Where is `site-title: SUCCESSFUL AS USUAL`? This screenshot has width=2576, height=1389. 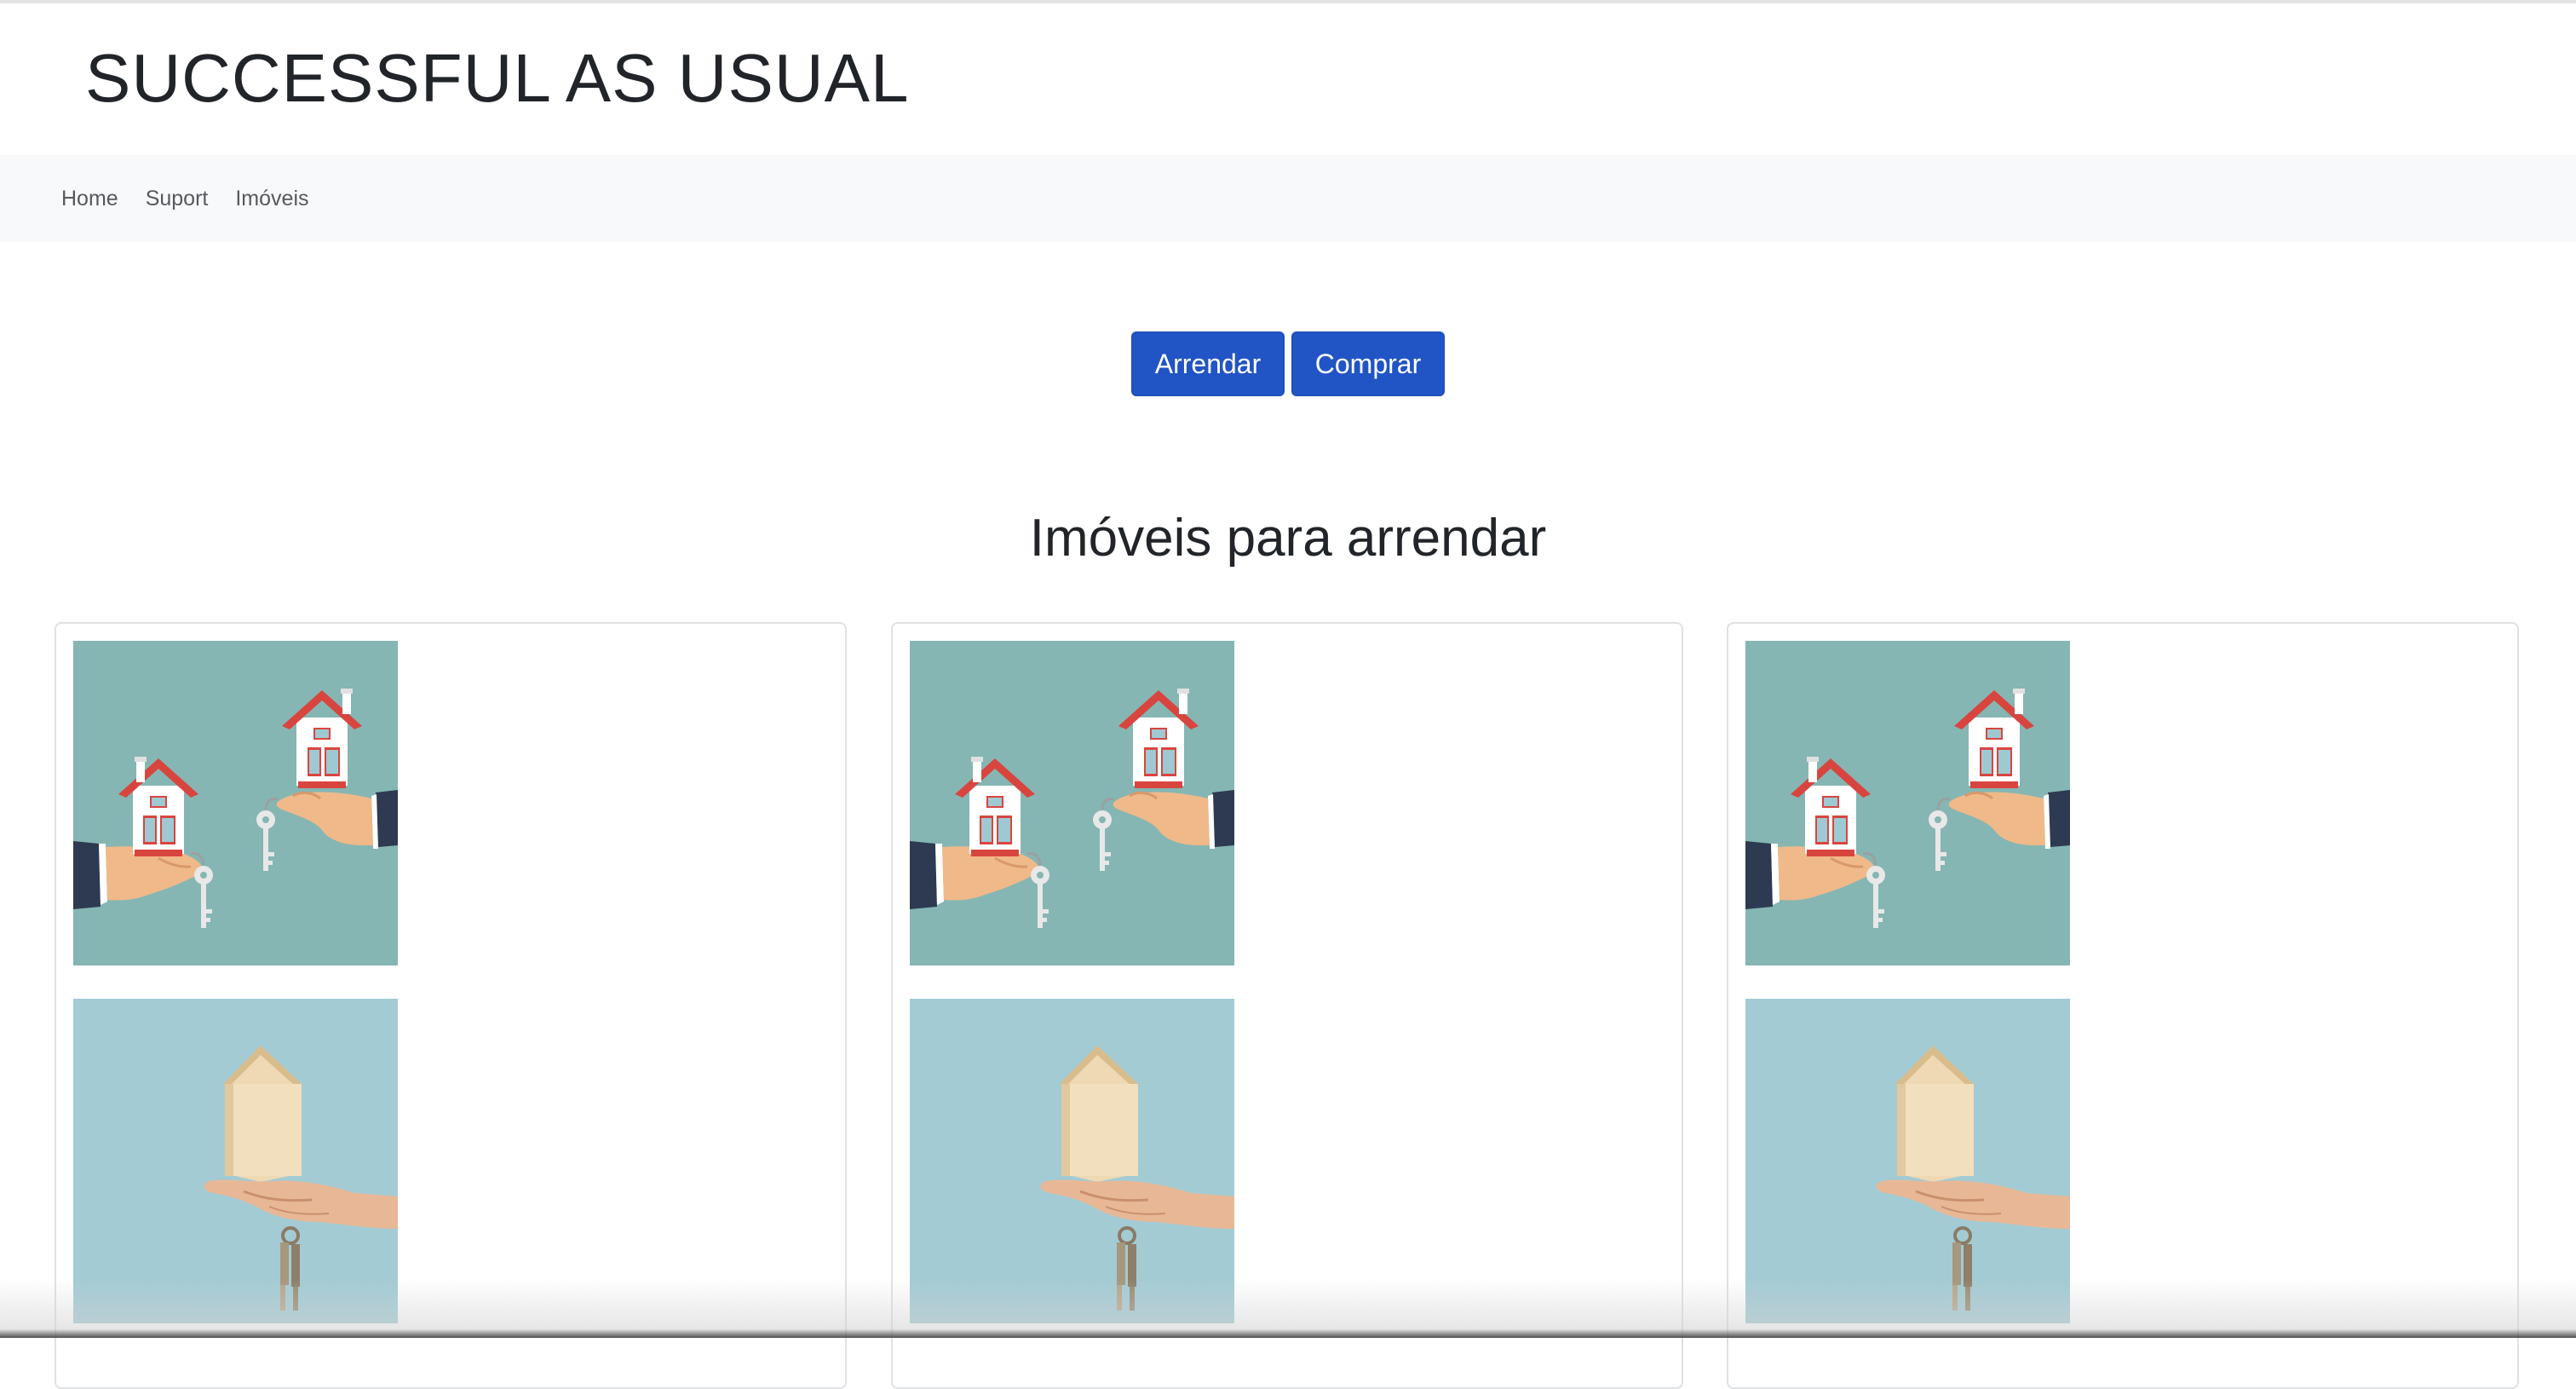
site-title: SUCCESSFUL AS USUAL is located at coordinates (498, 78).